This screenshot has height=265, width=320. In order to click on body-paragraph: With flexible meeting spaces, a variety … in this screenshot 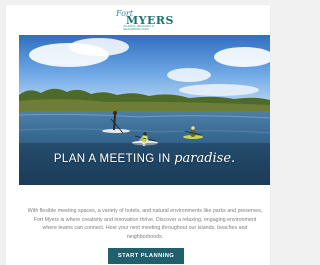, I will do `click(145, 224)`.